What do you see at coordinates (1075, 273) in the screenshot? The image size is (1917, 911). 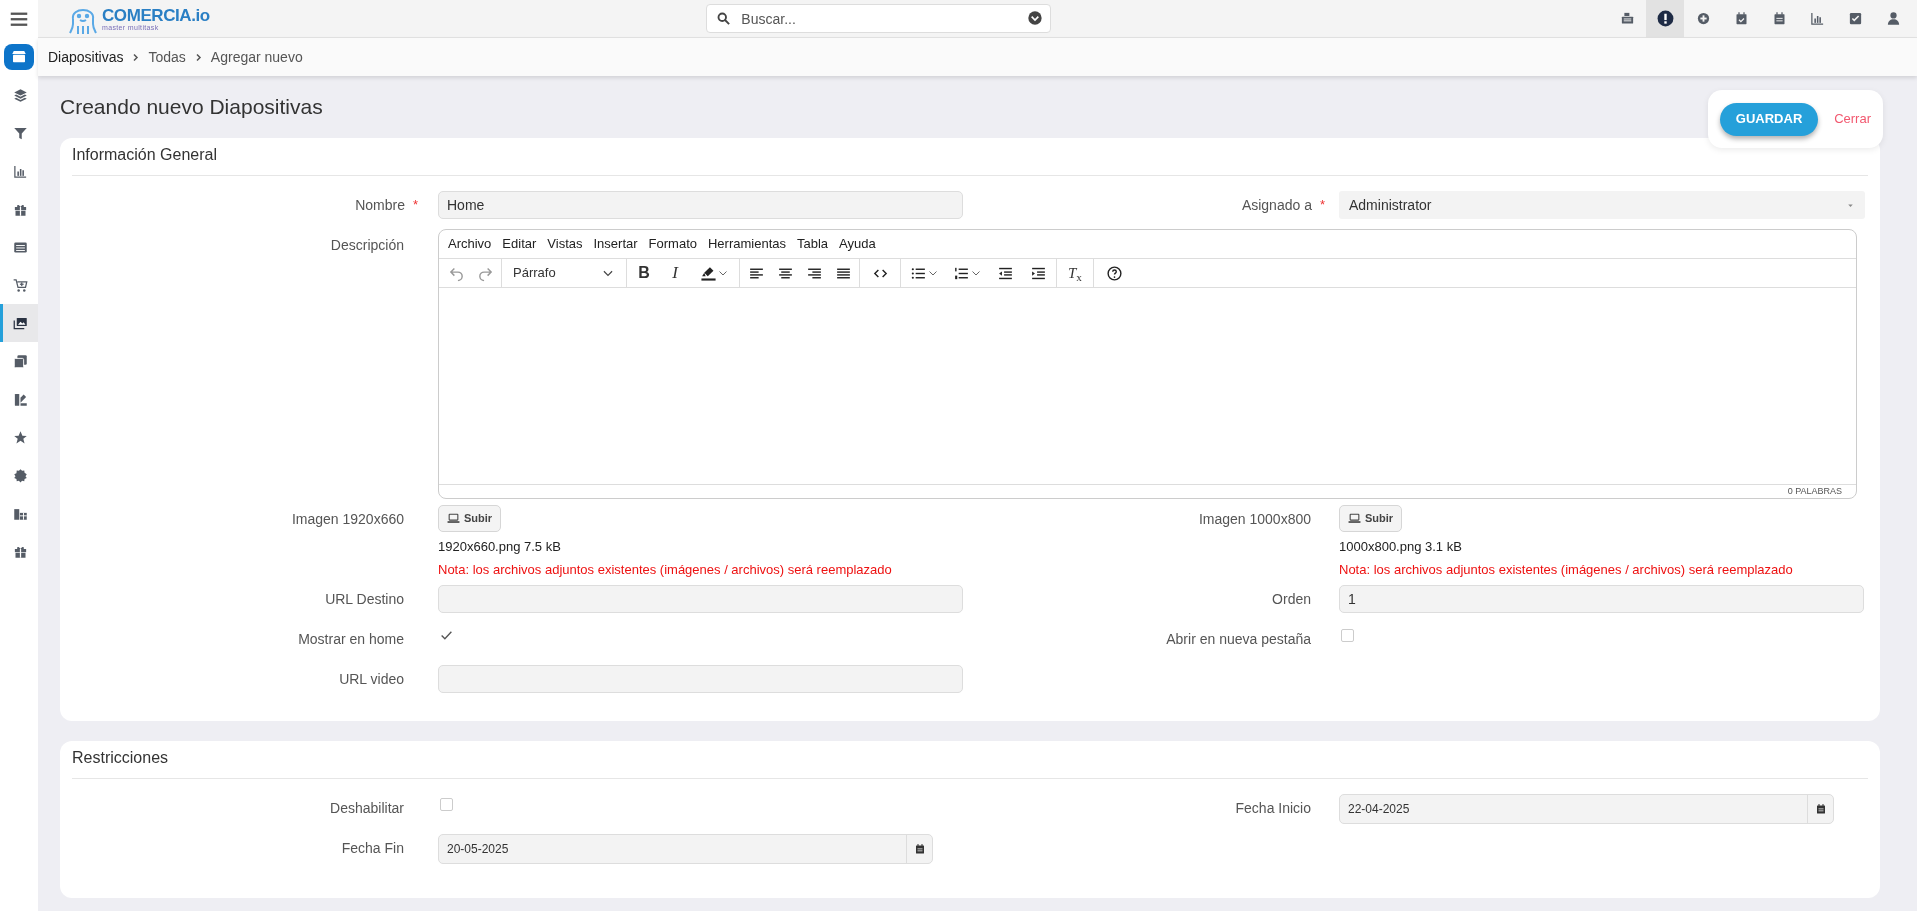 I see `clear-format-button: T$_{x}$` at bounding box center [1075, 273].